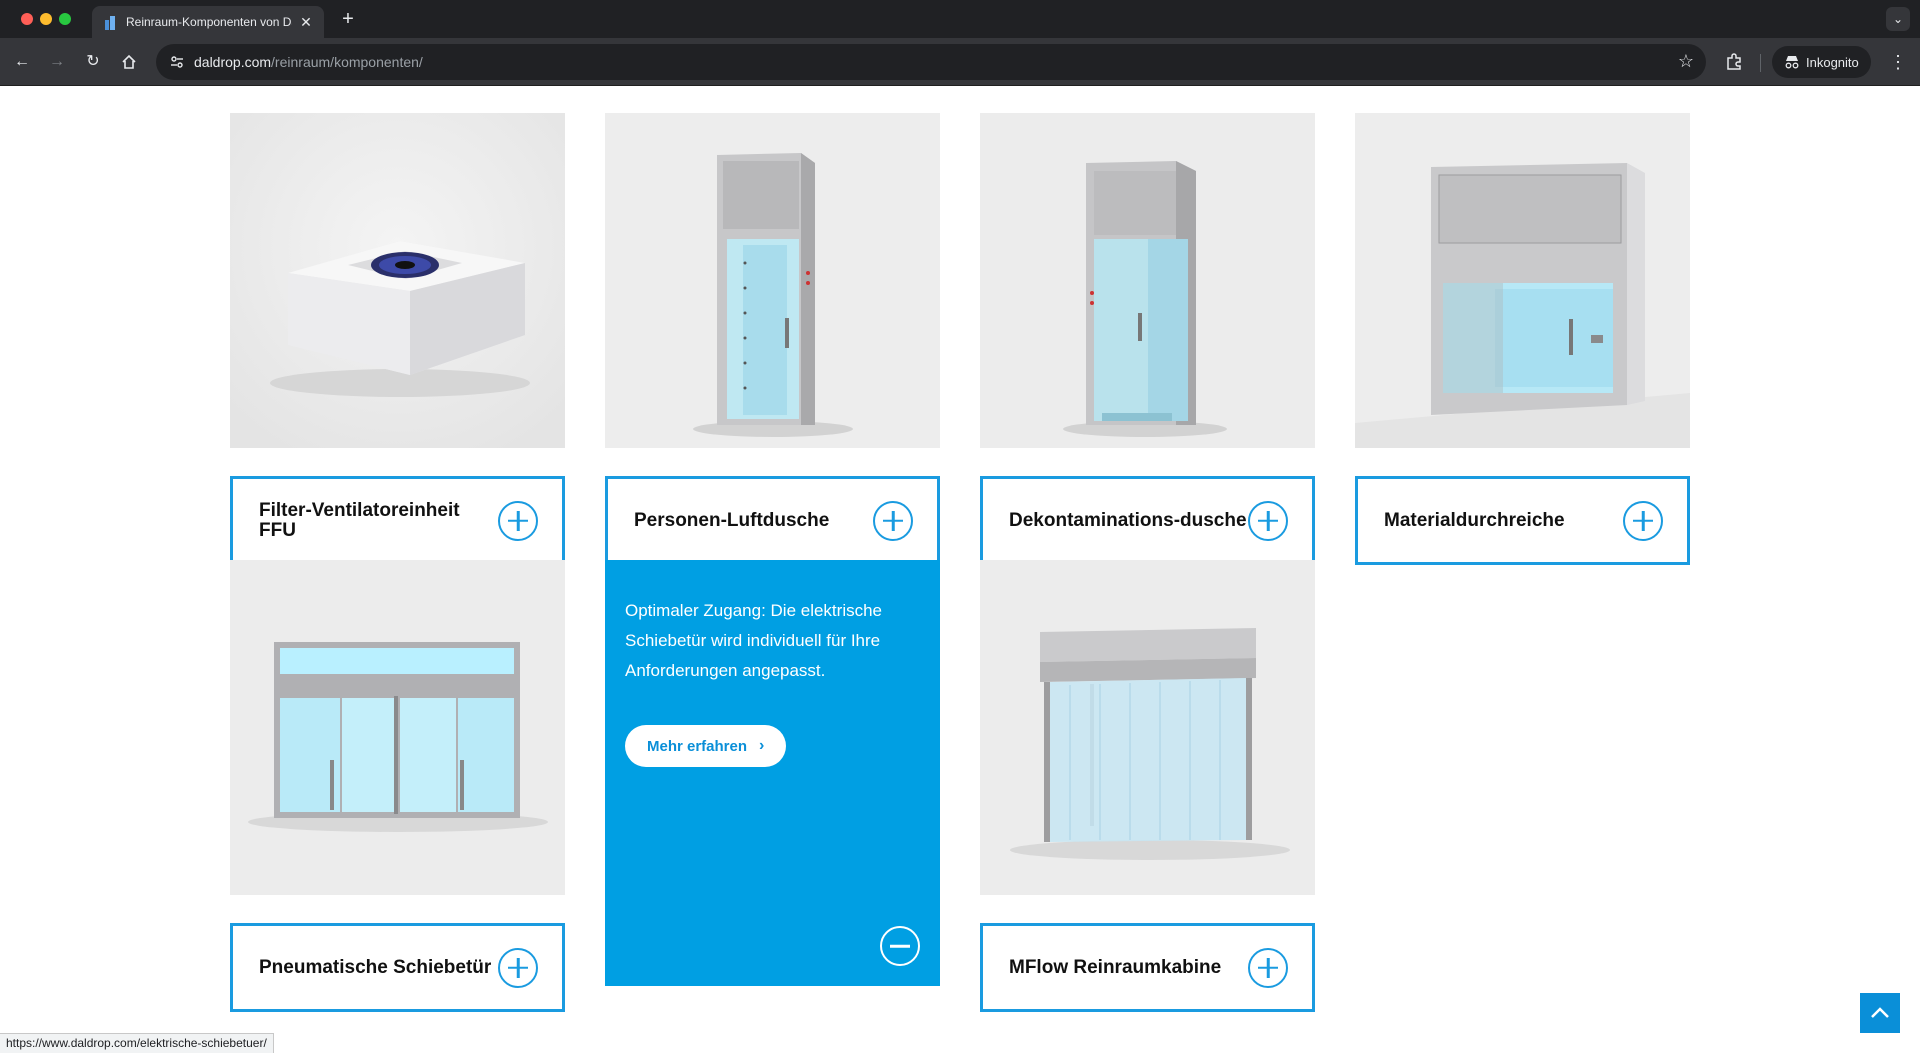 Image resolution: width=1920 pixels, height=1053 pixels. I want to click on product-label-box: Pneumatische Schiebetür, so click(397, 967).